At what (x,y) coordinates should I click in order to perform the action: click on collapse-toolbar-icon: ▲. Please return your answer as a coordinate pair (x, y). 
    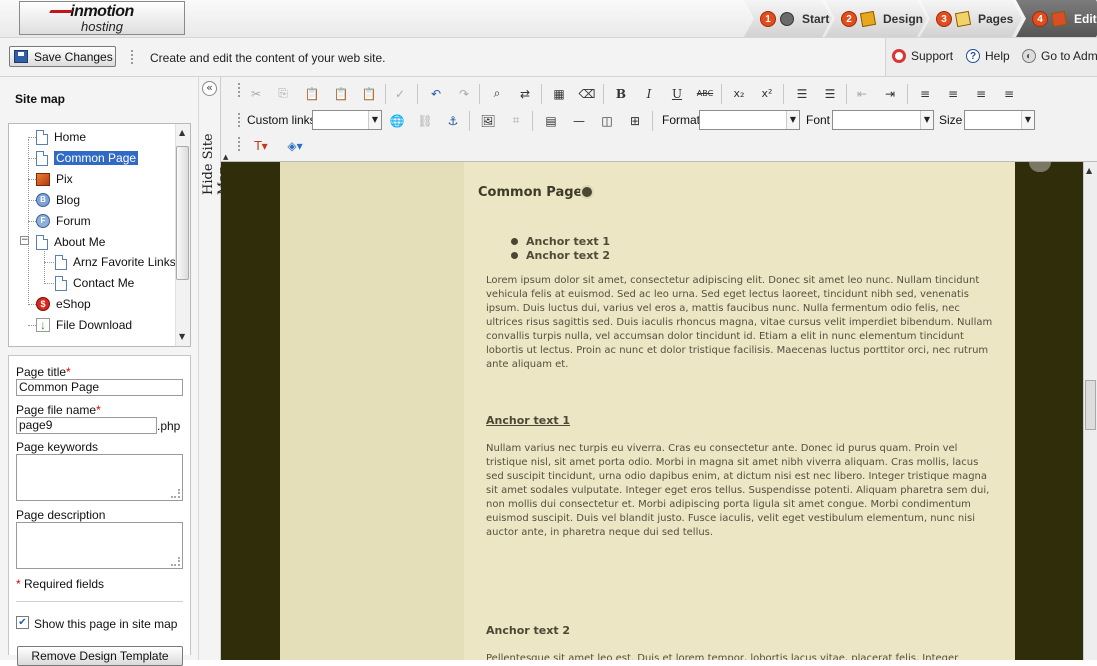
    Looking at the image, I should click on (225, 157).